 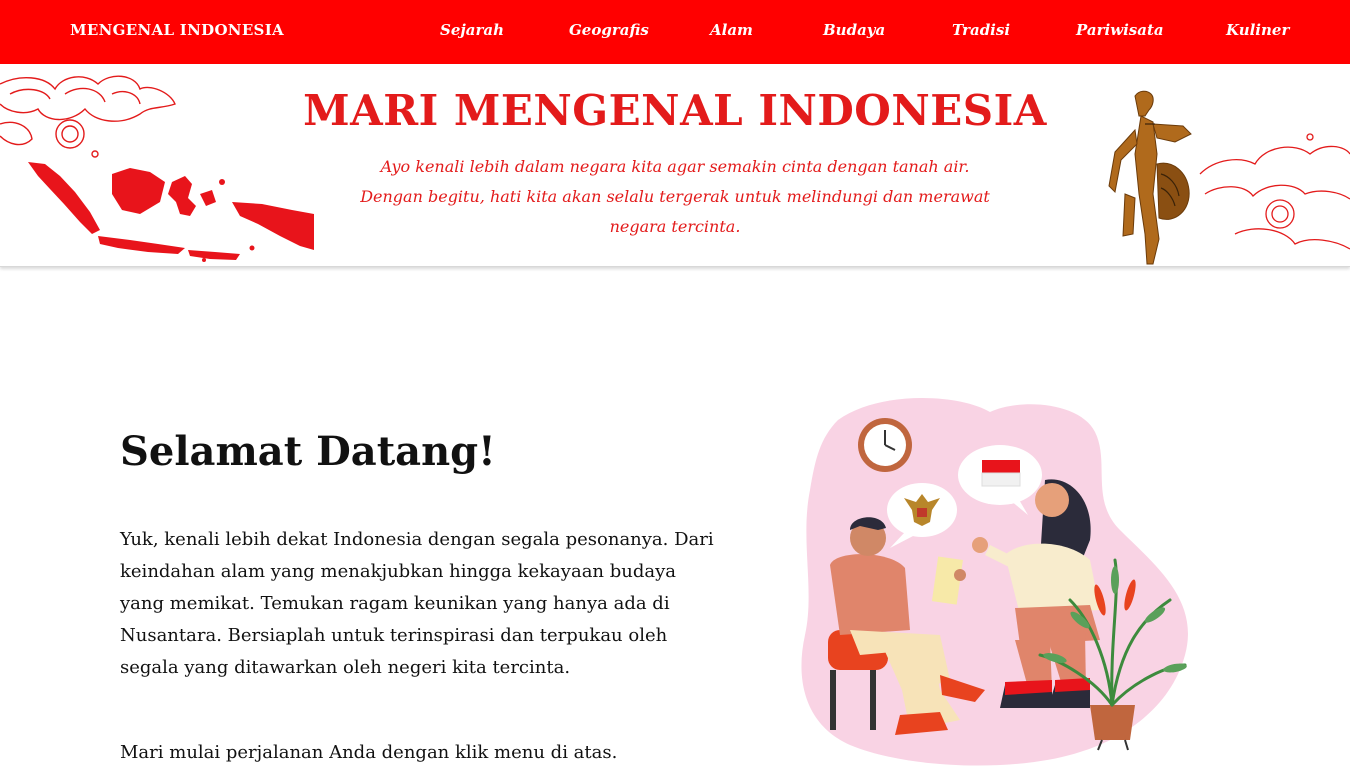 What do you see at coordinates (981, 30) in the screenshot?
I see `nav-item-tradisi: Tradisi` at bounding box center [981, 30].